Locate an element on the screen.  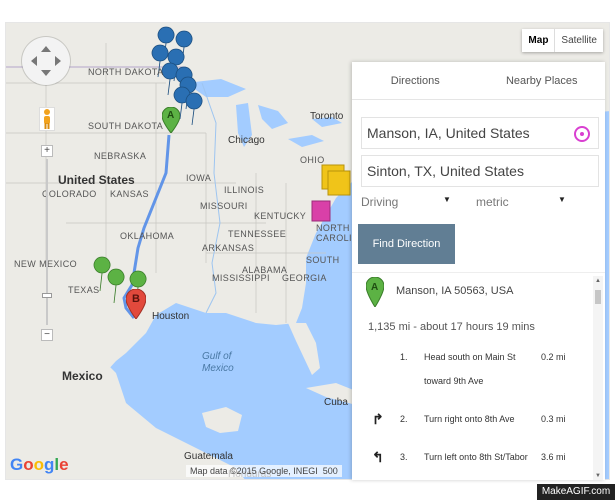
tab-directions: Directions is located at coordinates (415, 80).